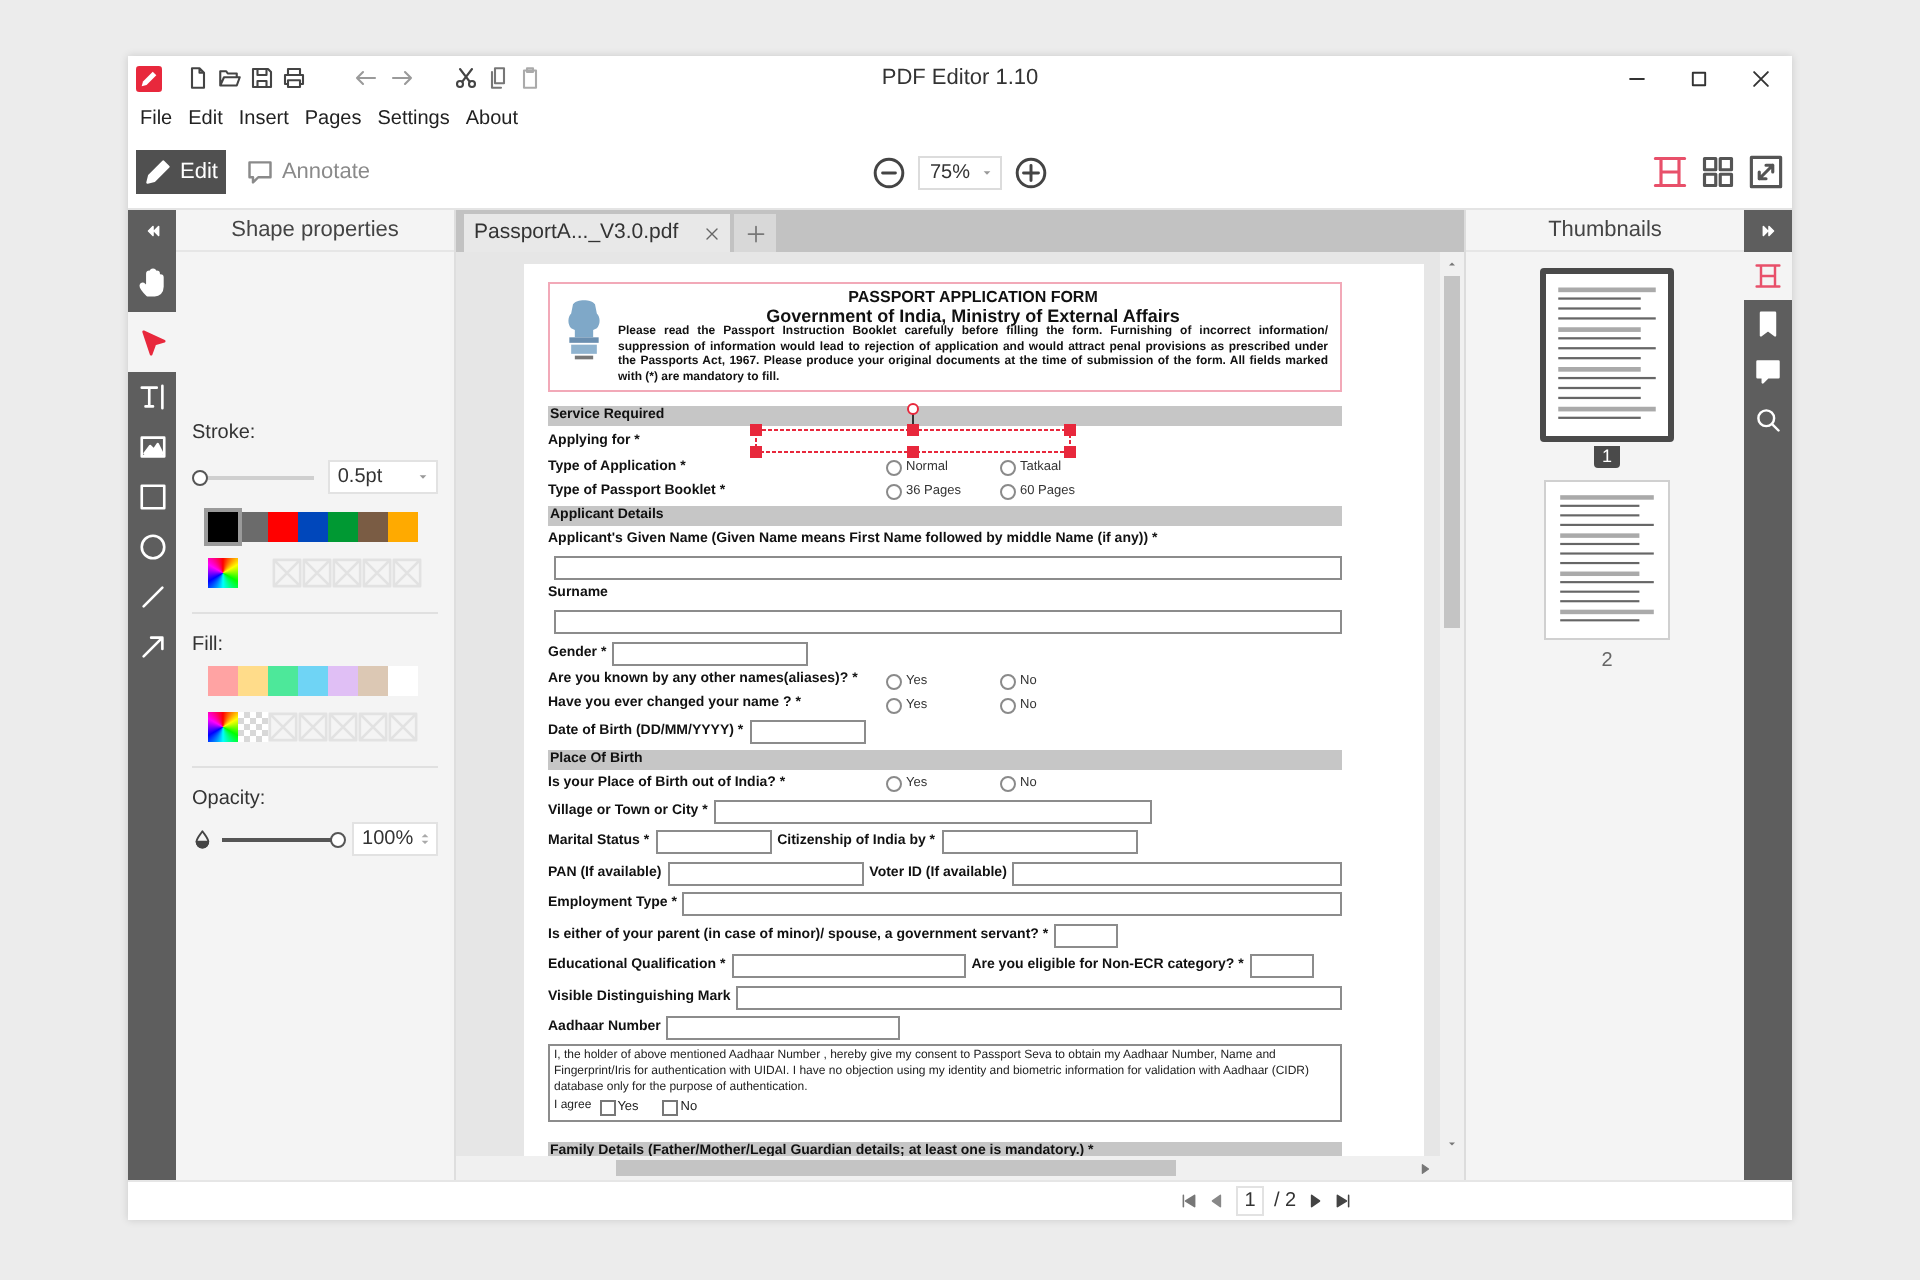  What do you see at coordinates (1766, 172) in the screenshot?
I see `fullscreen-icon` at bounding box center [1766, 172].